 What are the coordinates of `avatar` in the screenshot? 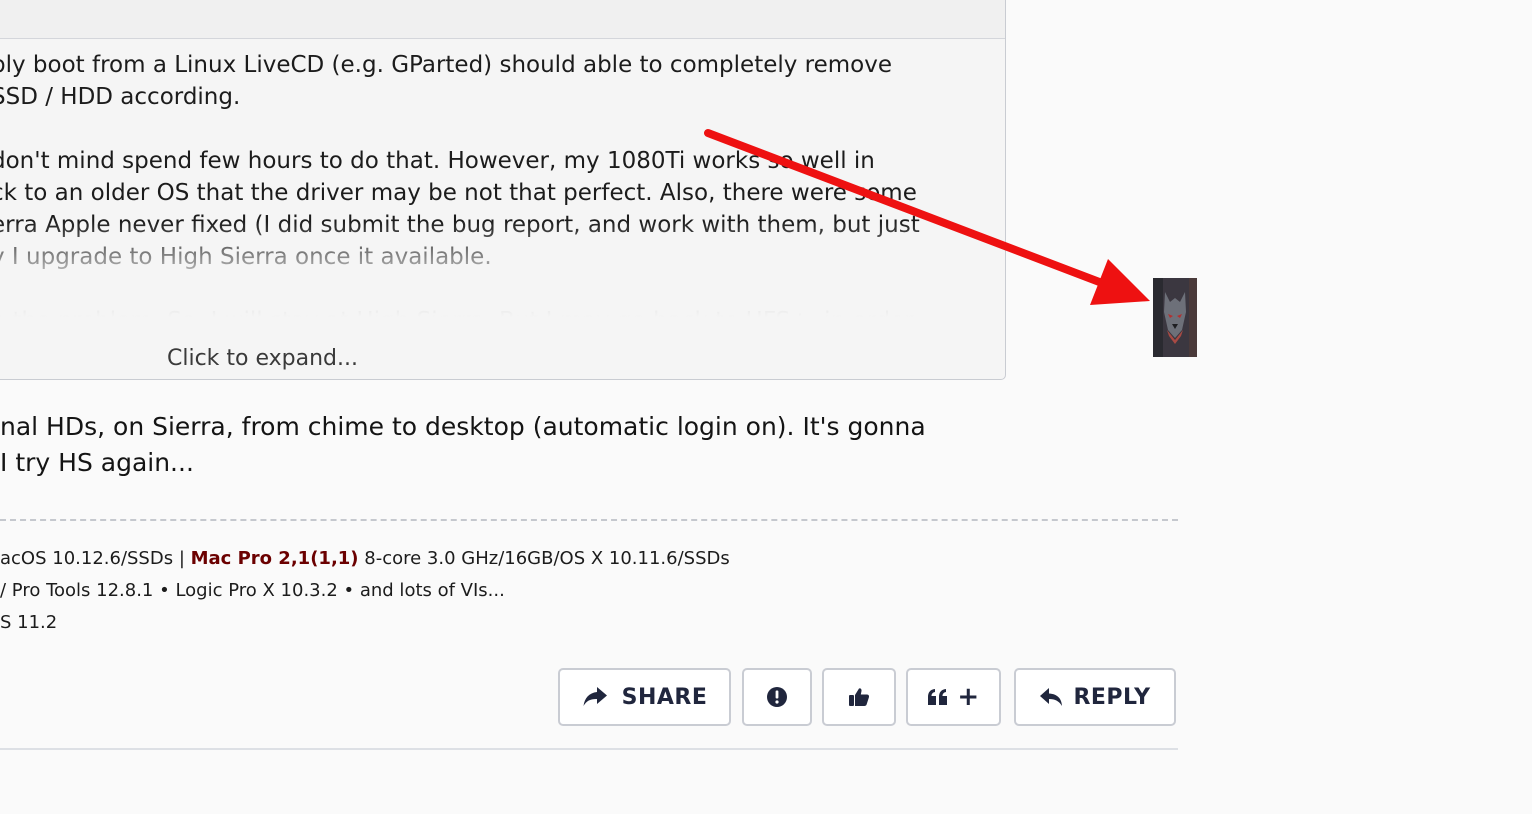 It's located at (1175, 317).